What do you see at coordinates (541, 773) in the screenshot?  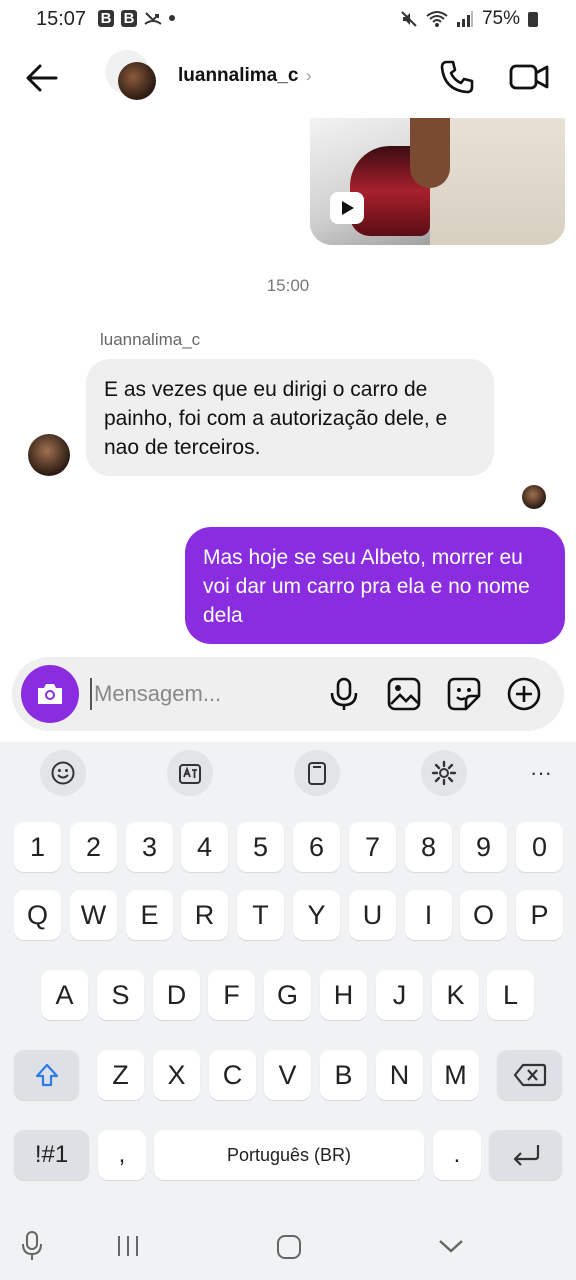 I see `more-options-button: ···` at bounding box center [541, 773].